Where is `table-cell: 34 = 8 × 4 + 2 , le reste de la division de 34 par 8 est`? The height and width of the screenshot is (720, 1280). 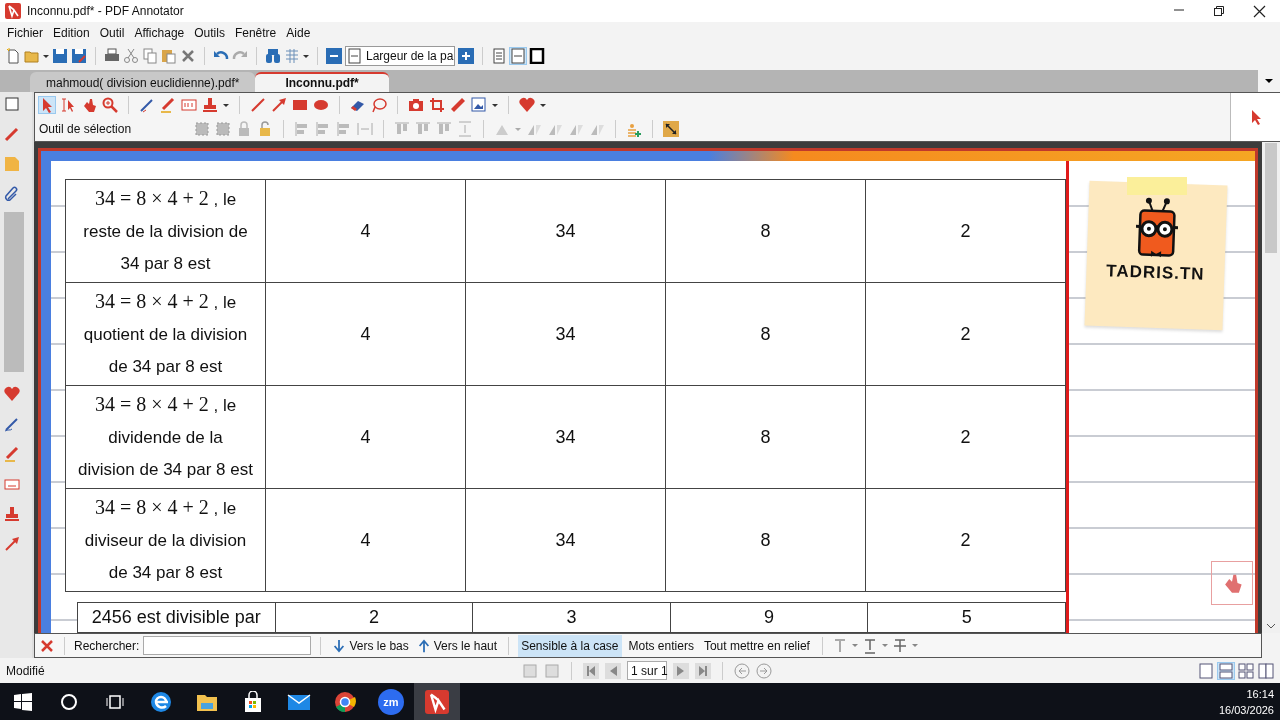 table-cell: 34 = 8 × 4 + 2 , le reste de la division de 34 par 8 est is located at coordinates (165, 231).